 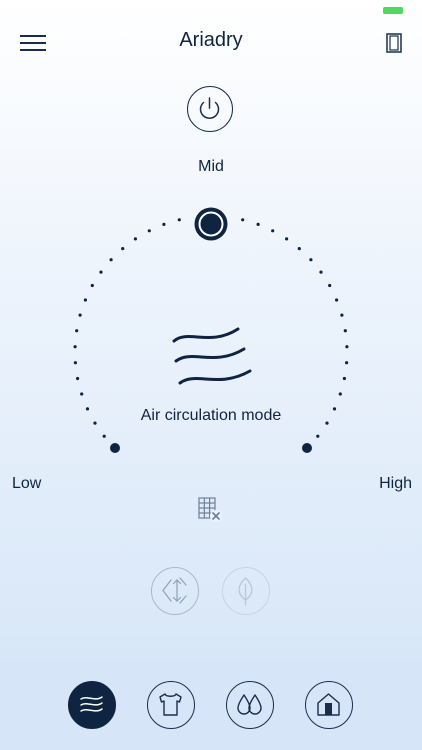 I want to click on fan-speed-knob, so click(x=211, y=224).